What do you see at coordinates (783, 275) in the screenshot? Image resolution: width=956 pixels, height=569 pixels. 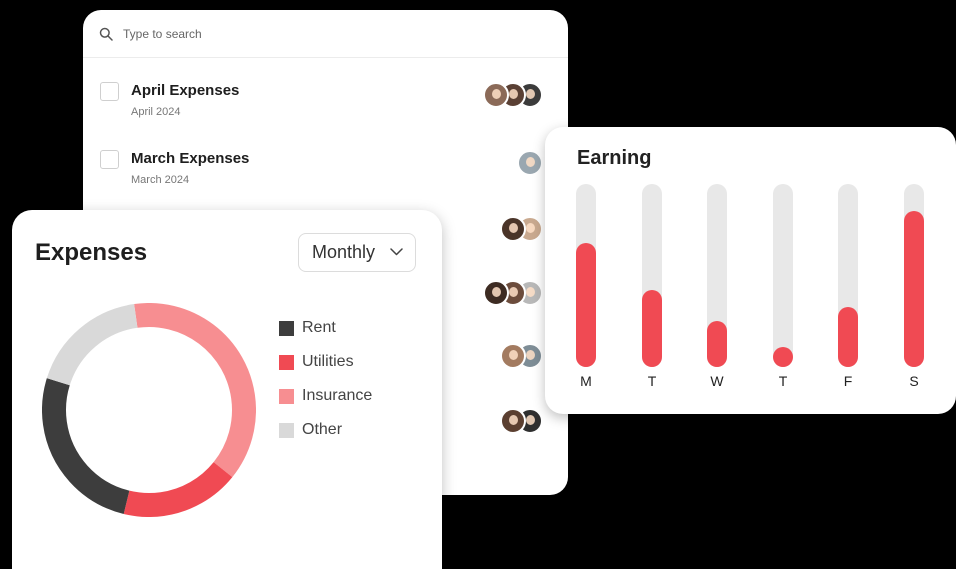 I see `bar-track-thu` at bounding box center [783, 275].